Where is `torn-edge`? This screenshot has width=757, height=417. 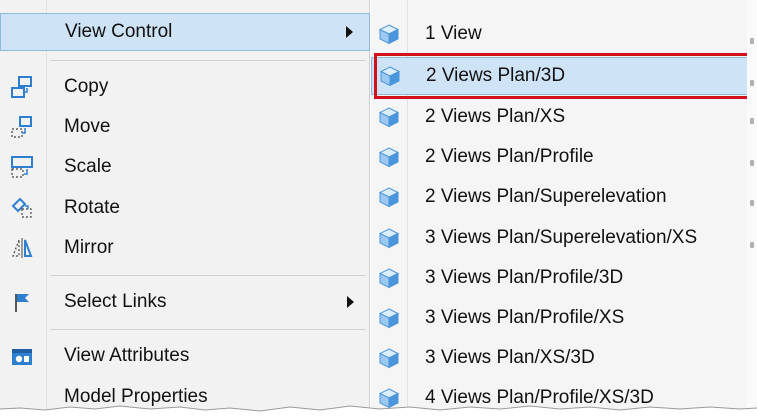 torn-edge is located at coordinates (378, 411).